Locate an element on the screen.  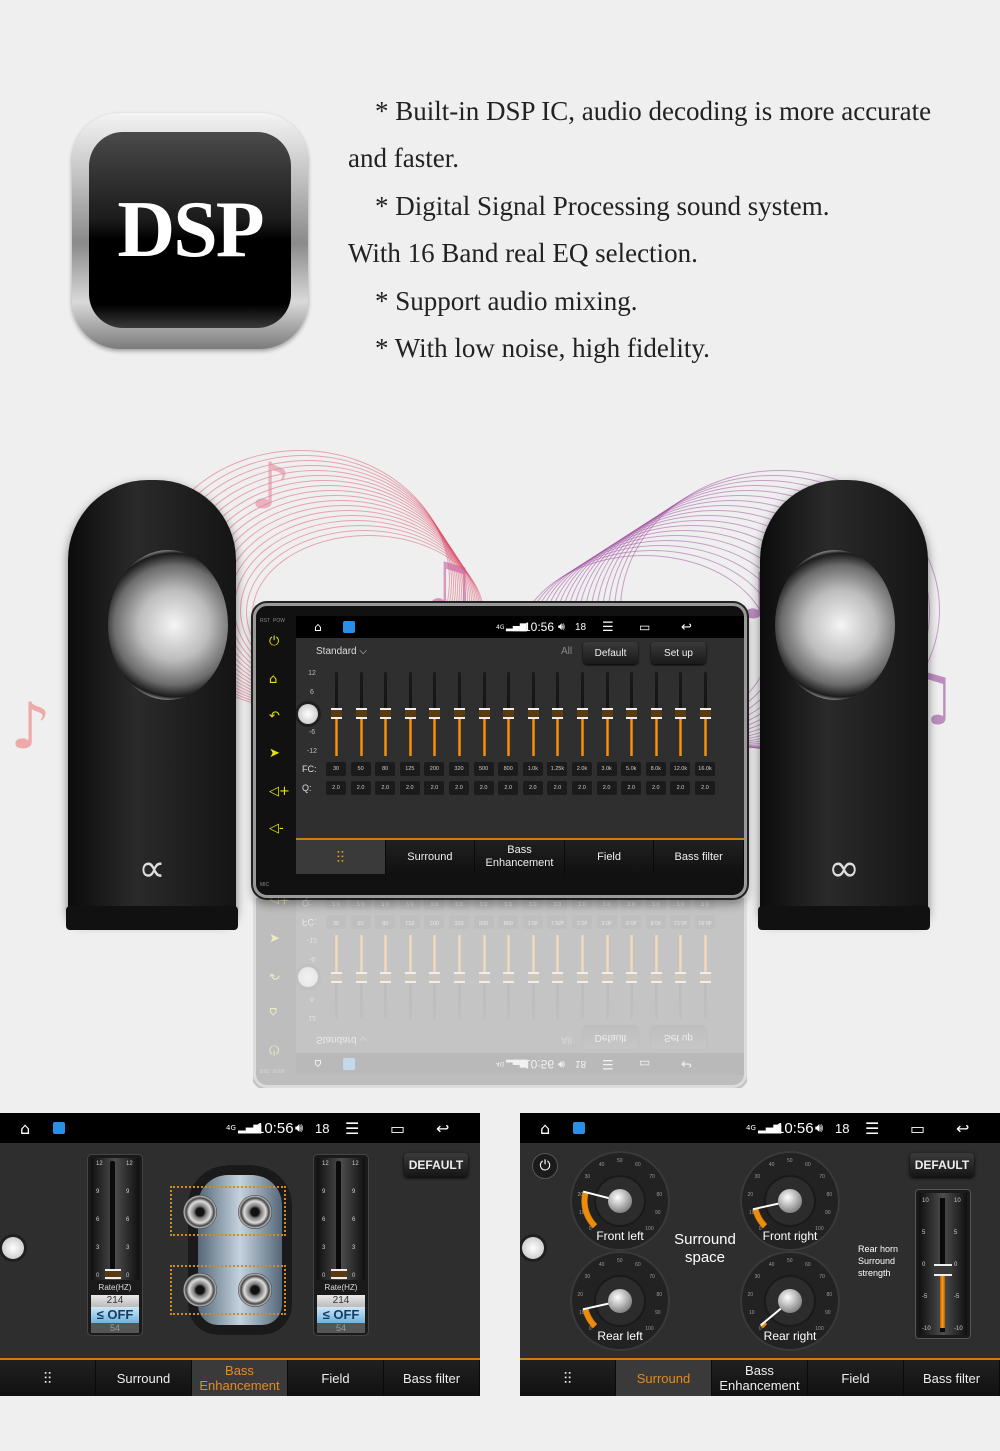
bass-slider-right: 12 12 9 9 6 6 3 3 0 0 Rate(HZ) 214 ≤ OFF 54 is located at coordinates (341, 1245).